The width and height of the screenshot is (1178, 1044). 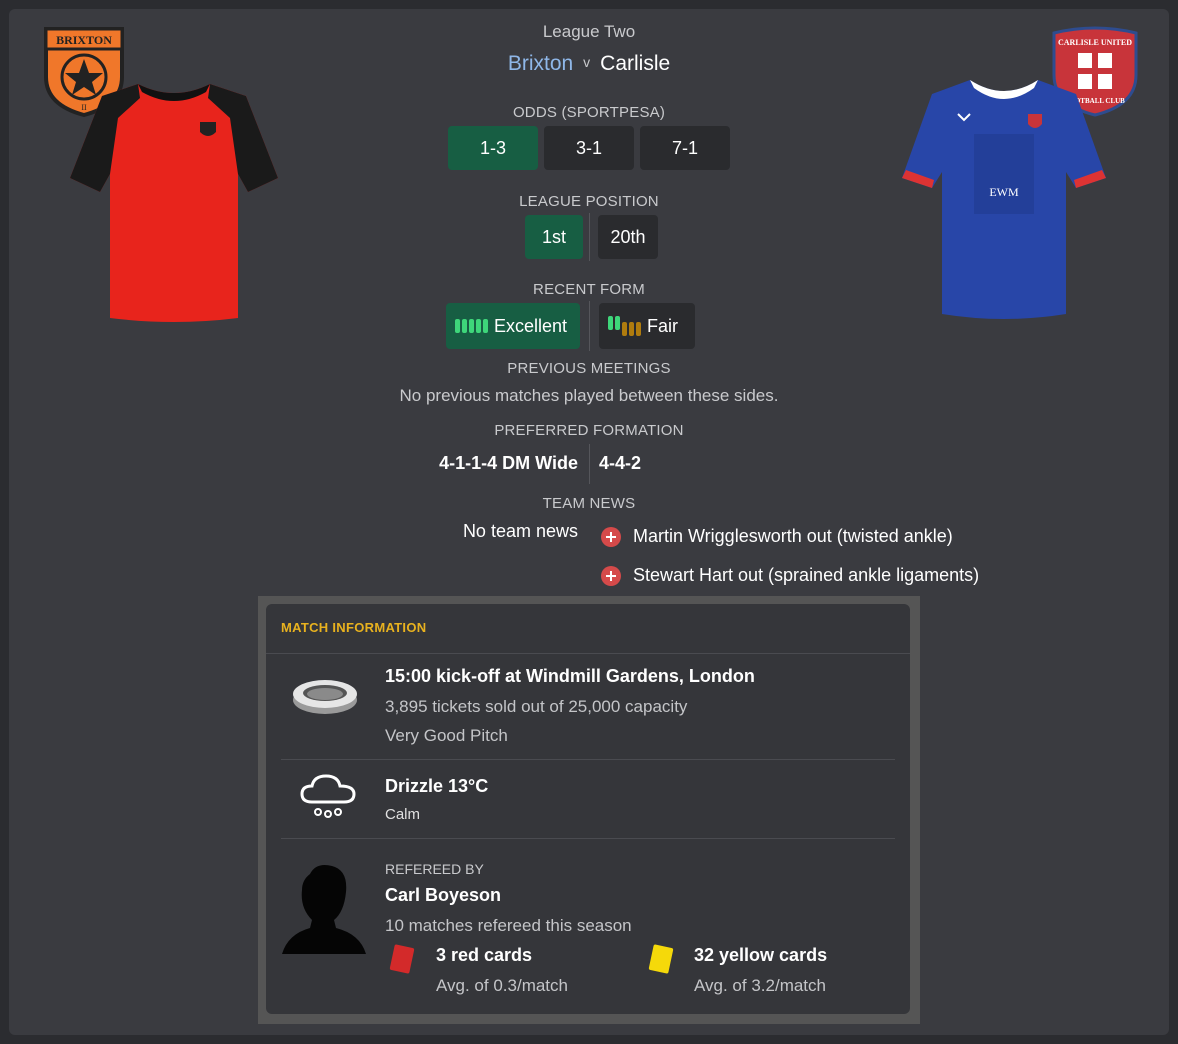 What do you see at coordinates (434, 869) in the screenshot?
I see `referee-label: REFEREED BY` at bounding box center [434, 869].